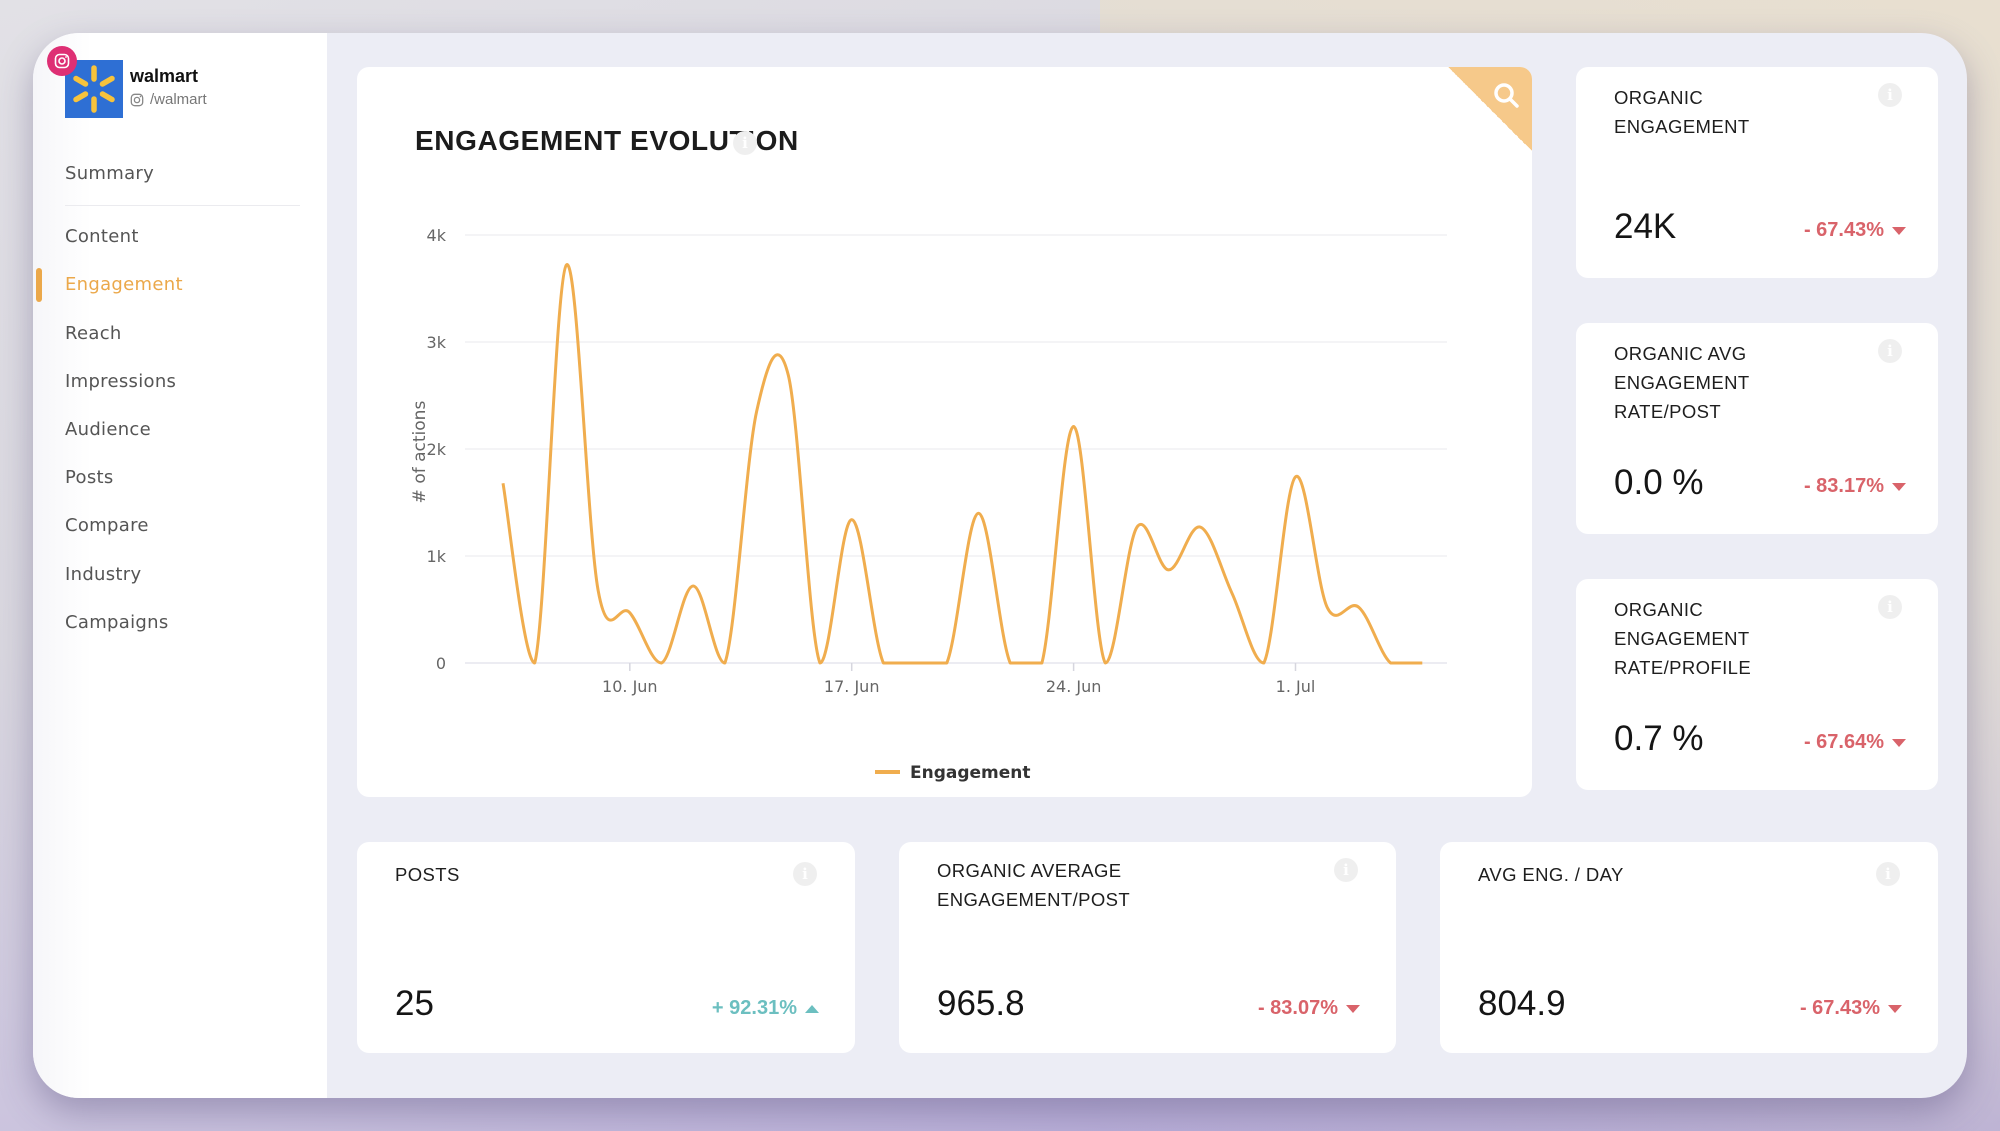 This screenshot has width=2000, height=1131. Describe the element at coordinates (108, 429) in the screenshot. I see `sidebar-item-audience: Audience` at that location.